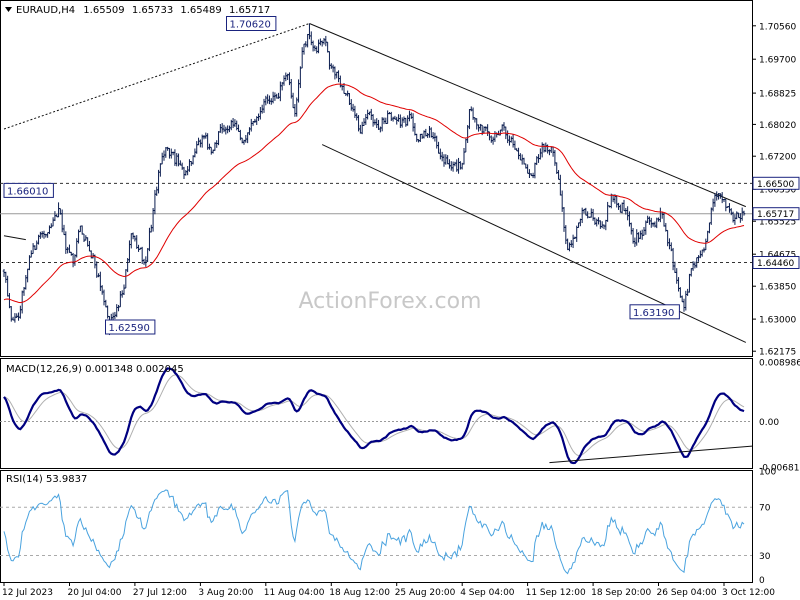  Describe the element at coordinates (777, 95) in the screenshot. I see `y-tick-label: 1.68825` at that location.